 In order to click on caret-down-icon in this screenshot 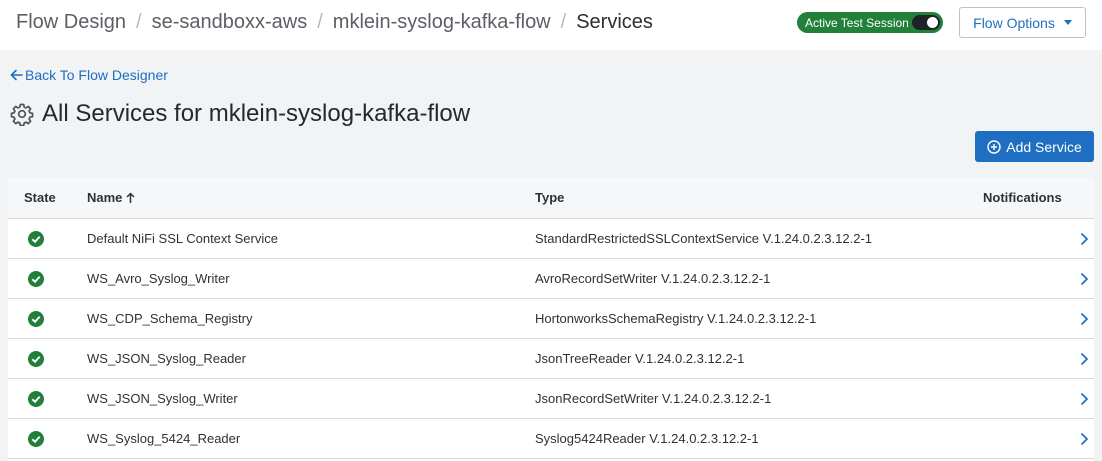, I will do `click(1067, 22)`.